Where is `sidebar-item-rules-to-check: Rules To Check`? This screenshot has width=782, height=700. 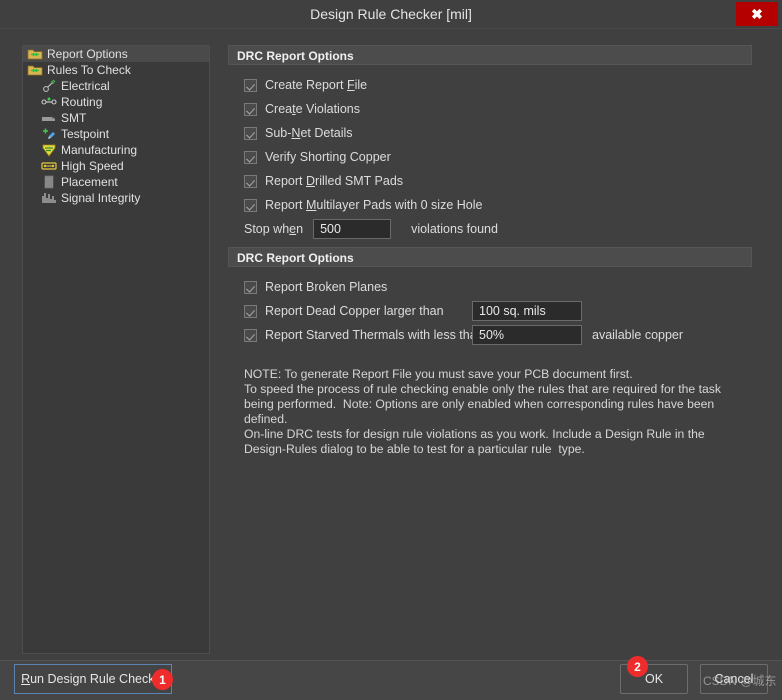
sidebar-item-rules-to-check: Rules To Check is located at coordinates (116, 70).